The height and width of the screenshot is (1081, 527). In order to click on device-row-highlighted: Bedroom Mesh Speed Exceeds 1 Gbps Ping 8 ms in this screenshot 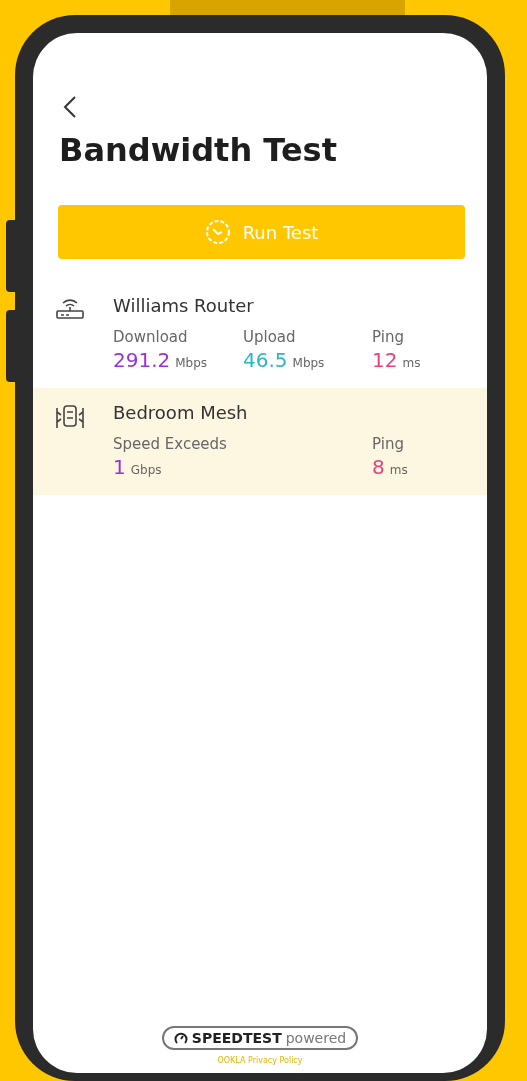, I will do `click(260, 441)`.